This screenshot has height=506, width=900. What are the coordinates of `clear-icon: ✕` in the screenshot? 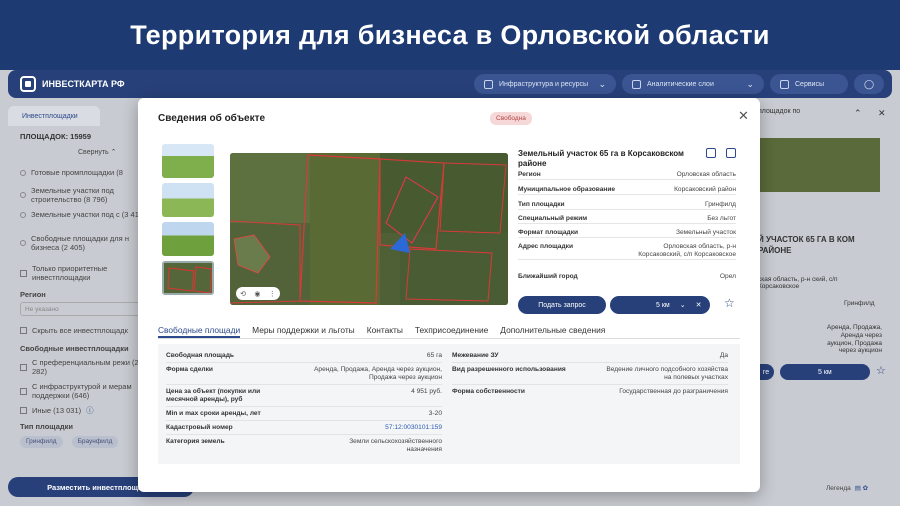 It's located at (699, 305).